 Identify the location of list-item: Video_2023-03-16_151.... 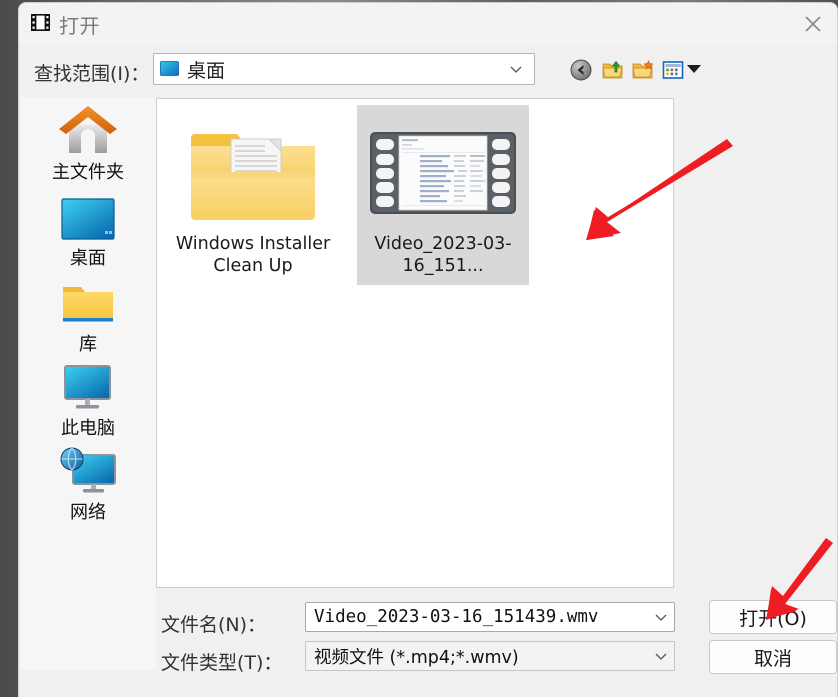
(443, 195).